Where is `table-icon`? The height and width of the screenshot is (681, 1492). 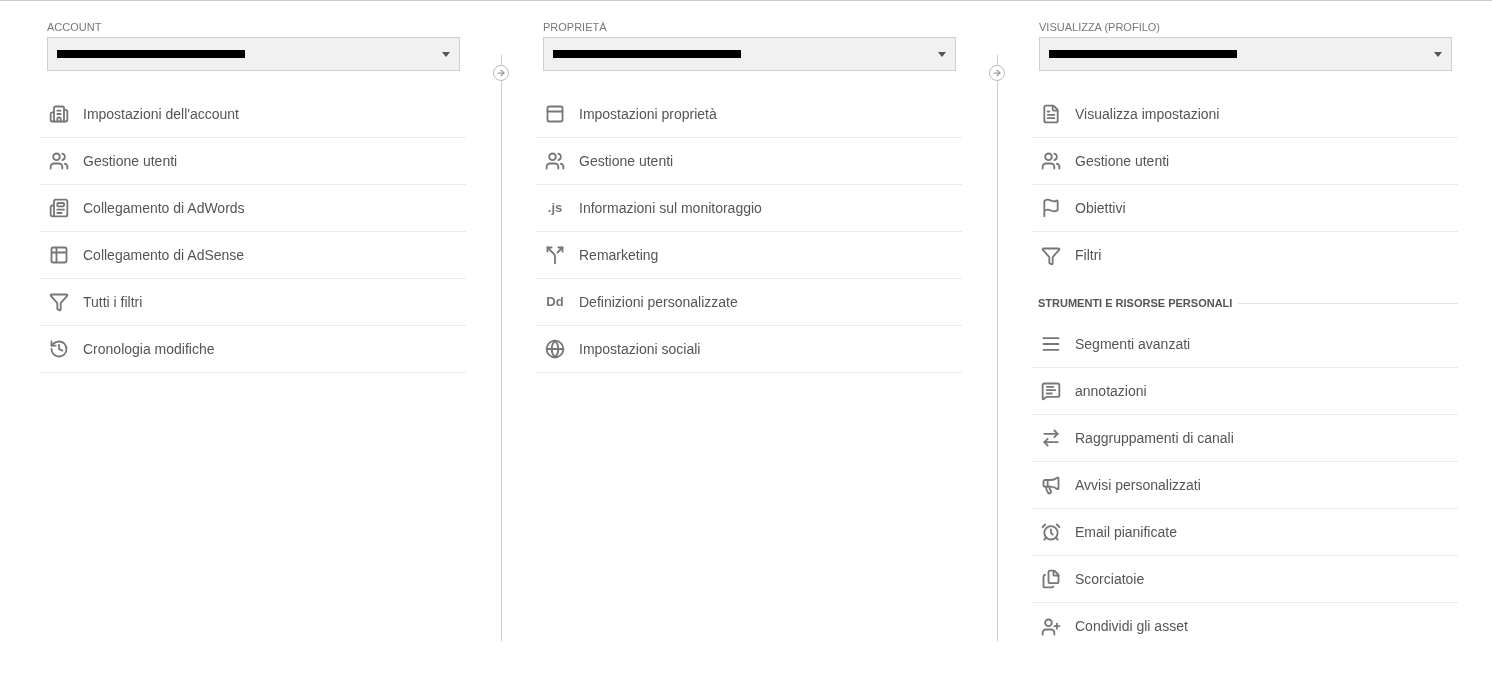 table-icon is located at coordinates (59, 255).